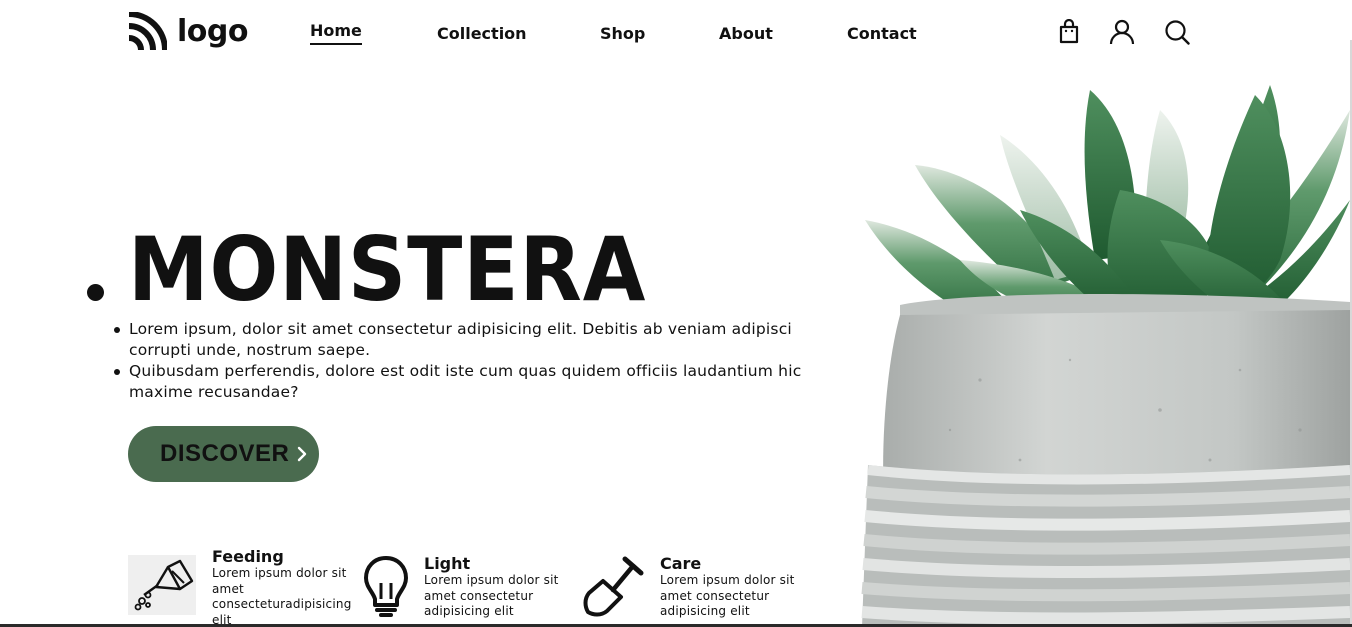 This screenshot has width=1352, height=627. I want to click on hero-title-bullet, so click(95, 292).